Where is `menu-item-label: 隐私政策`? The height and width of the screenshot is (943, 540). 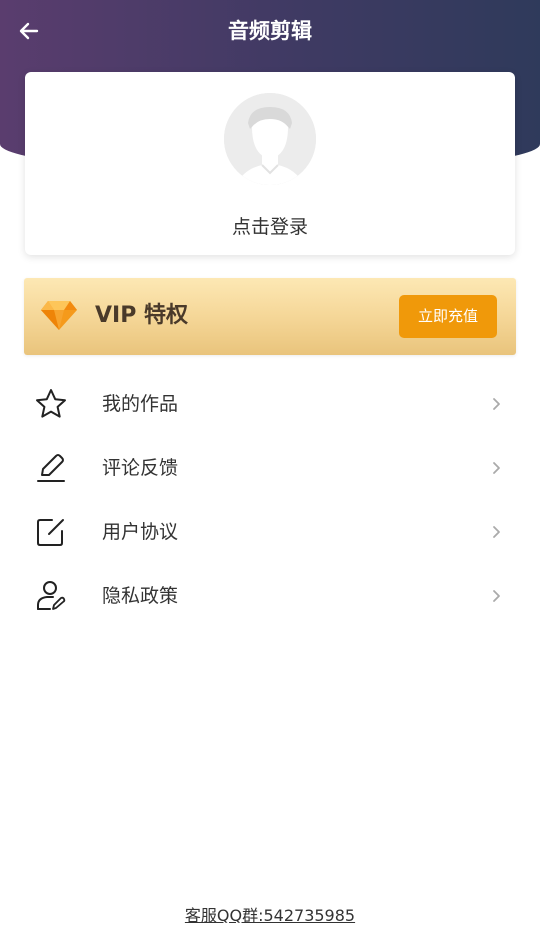 menu-item-label: 隐私政策 is located at coordinates (140, 596).